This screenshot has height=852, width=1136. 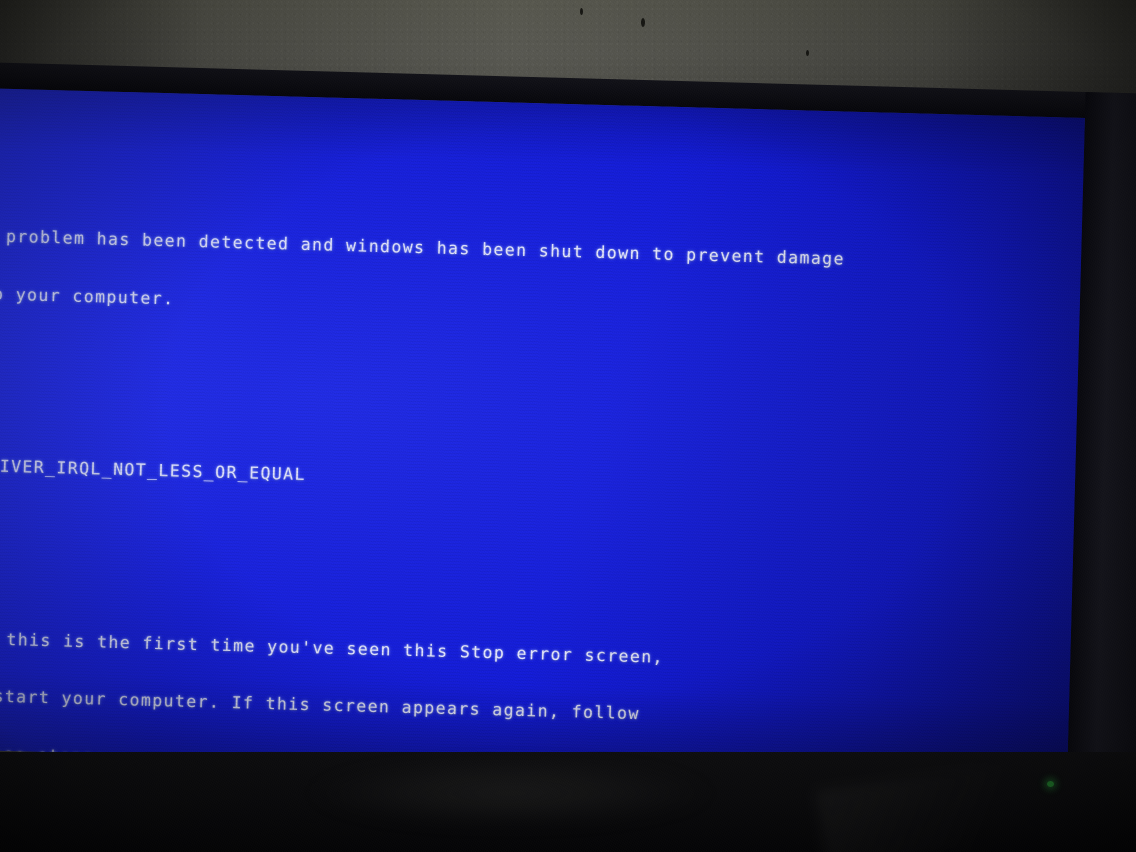 What do you see at coordinates (1050, 784) in the screenshot?
I see `power-led-indicator` at bounding box center [1050, 784].